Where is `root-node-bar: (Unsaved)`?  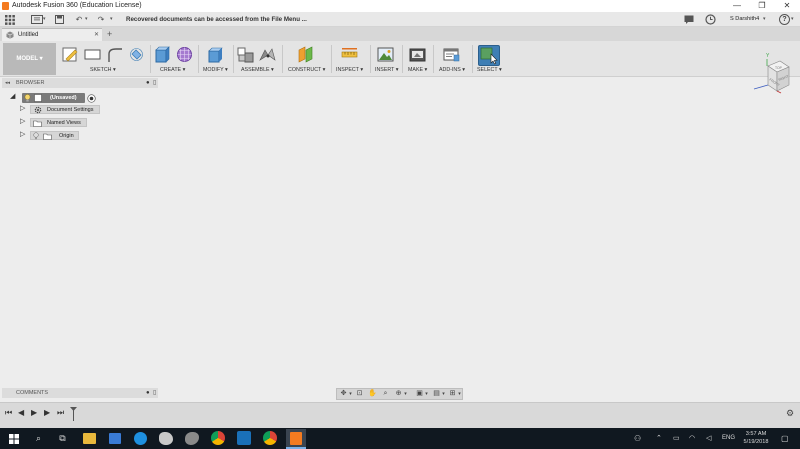 root-node-bar: (Unsaved) is located at coordinates (53, 98).